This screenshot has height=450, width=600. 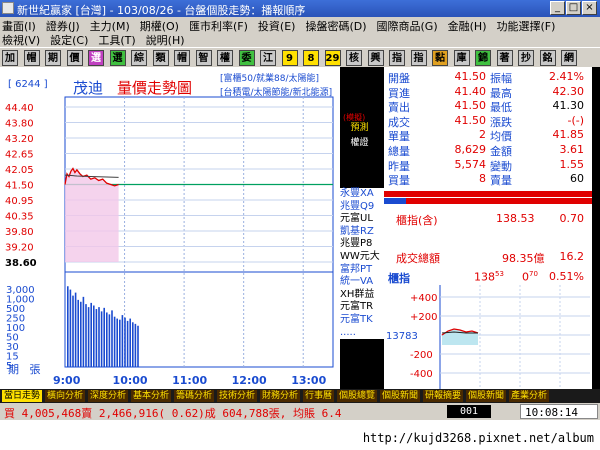 What do you see at coordinates (31, 58) in the screenshot?
I see `toolbar-button-1: 帽` at bounding box center [31, 58].